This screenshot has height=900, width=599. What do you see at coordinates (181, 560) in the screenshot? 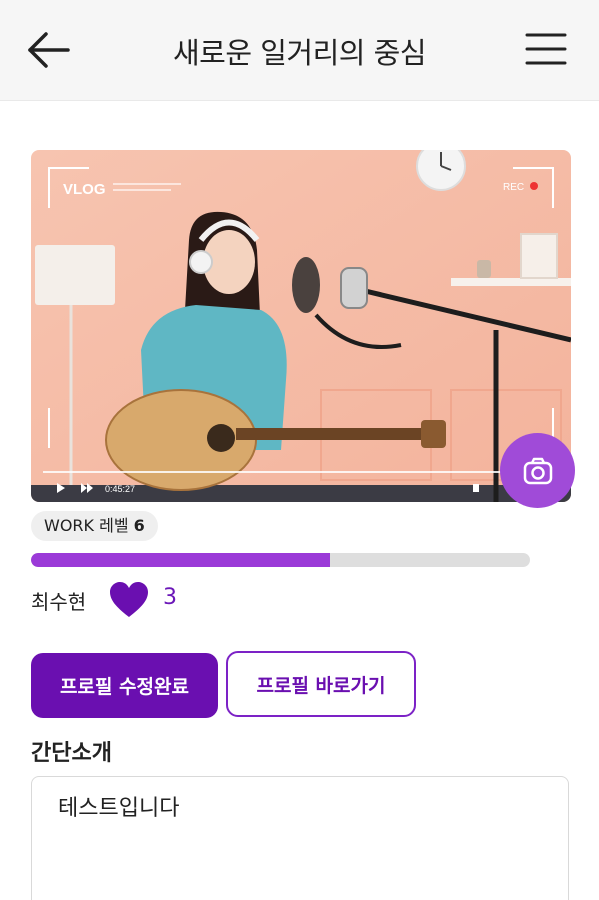
I see `level-progress-fill` at bounding box center [181, 560].